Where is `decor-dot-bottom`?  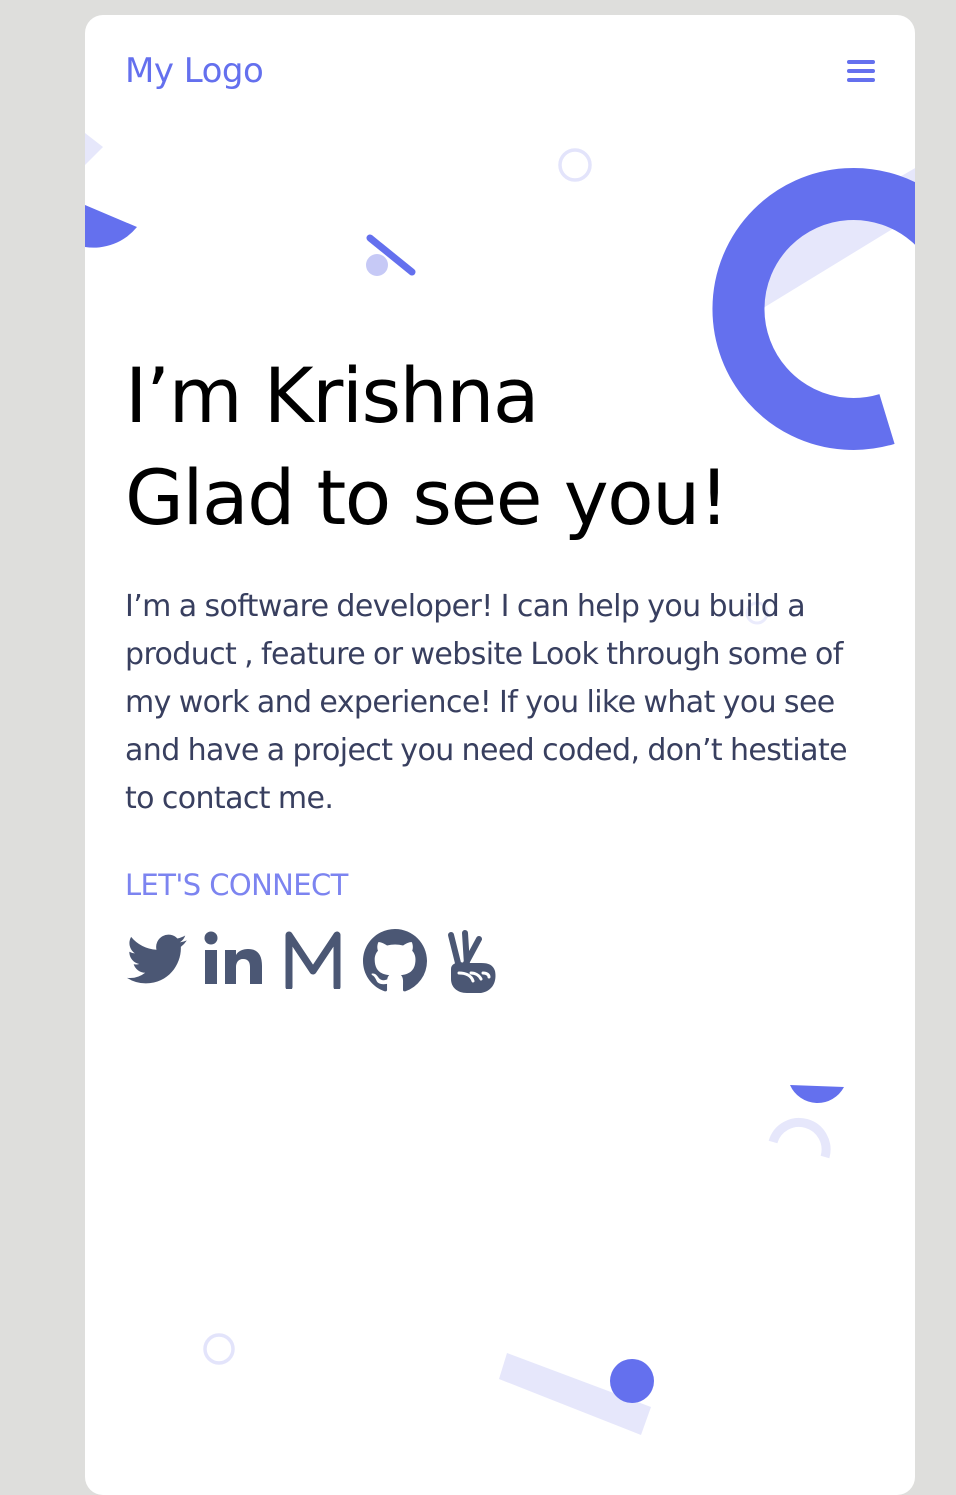 decor-dot-bottom is located at coordinates (632, 1381).